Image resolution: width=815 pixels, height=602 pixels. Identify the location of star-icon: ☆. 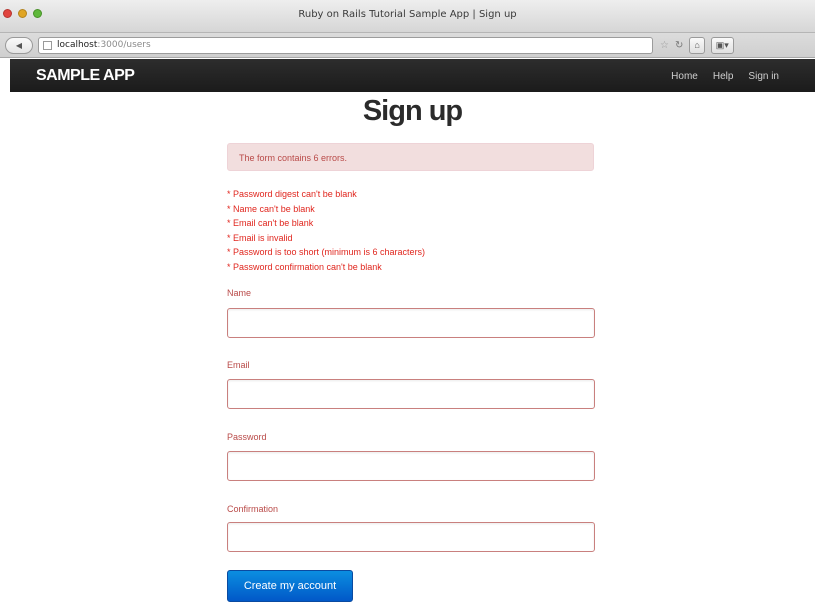
(664, 45).